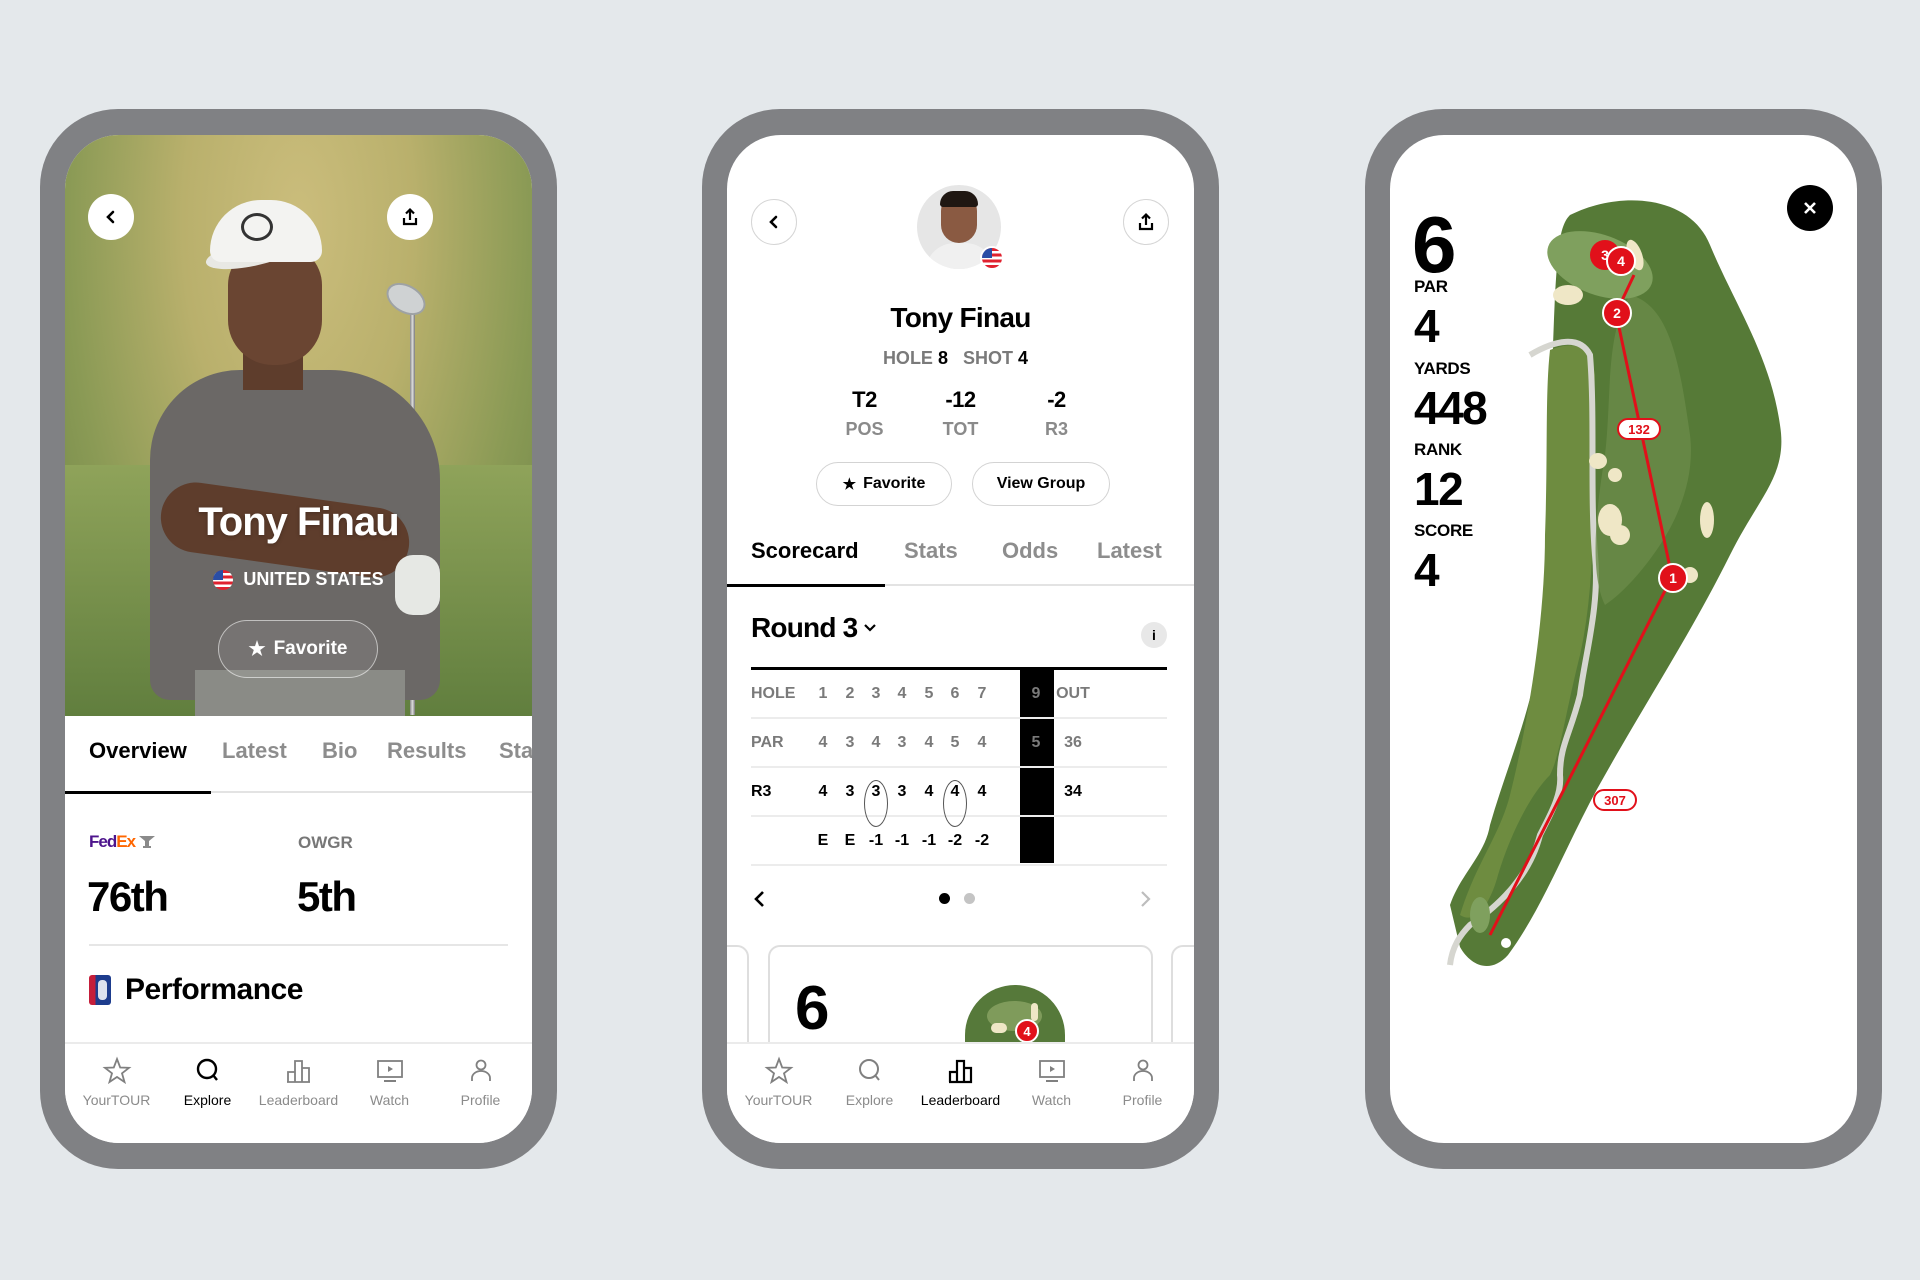 Image resolution: width=1920 pixels, height=1280 pixels. I want to click on stat-label: R3, so click(1056, 429).